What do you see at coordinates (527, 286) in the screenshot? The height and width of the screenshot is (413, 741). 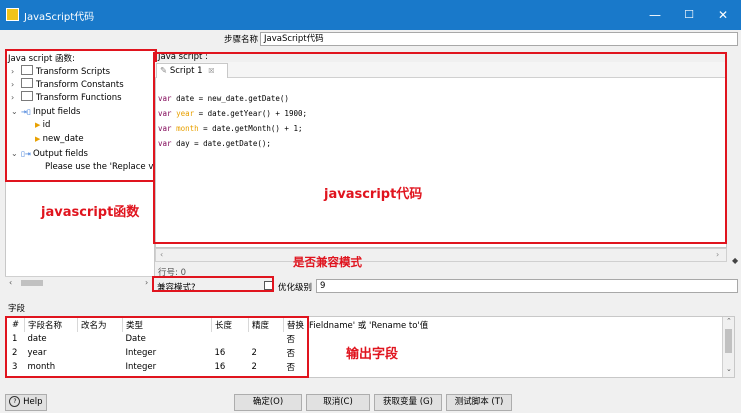 I see `optimize-input: 9` at bounding box center [527, 286].